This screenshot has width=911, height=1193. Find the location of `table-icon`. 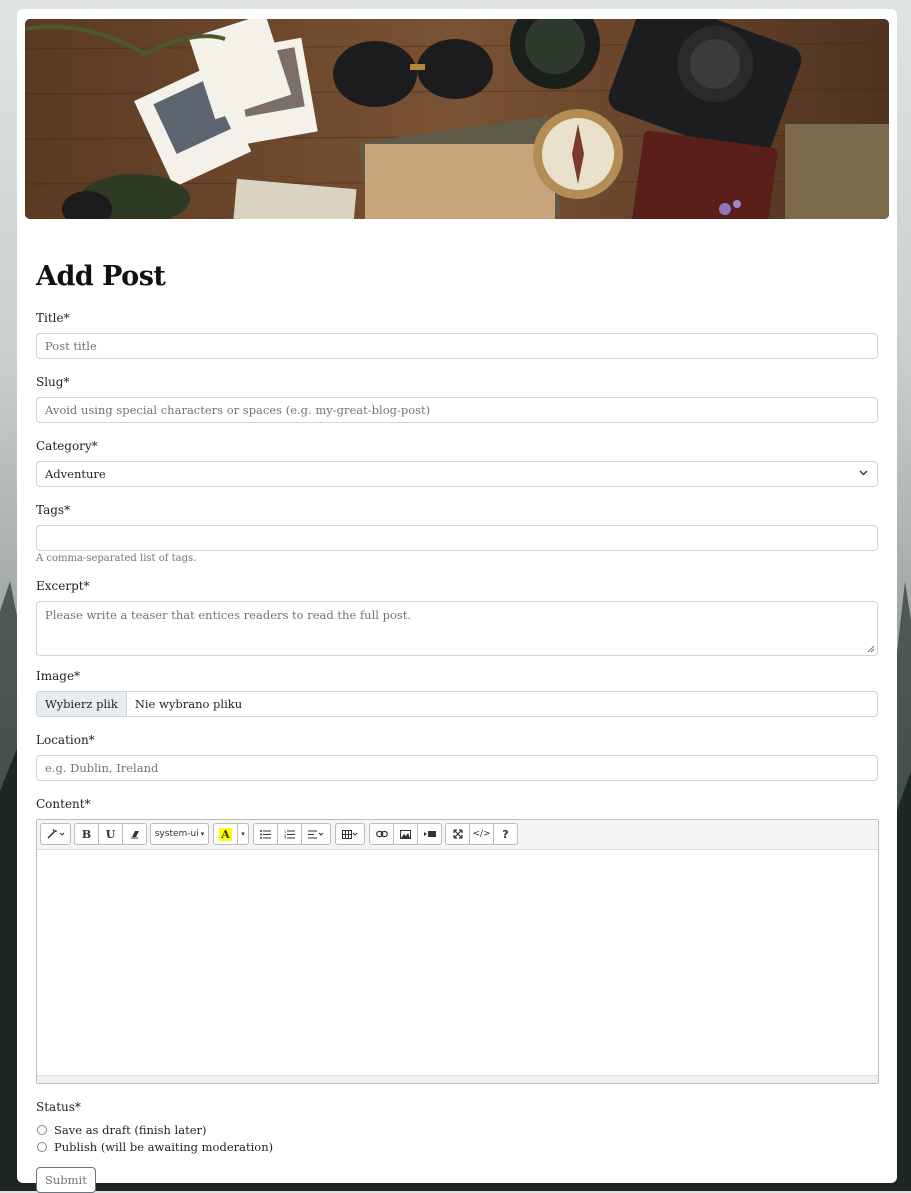

table-icon is located at coordinates (350, 834).